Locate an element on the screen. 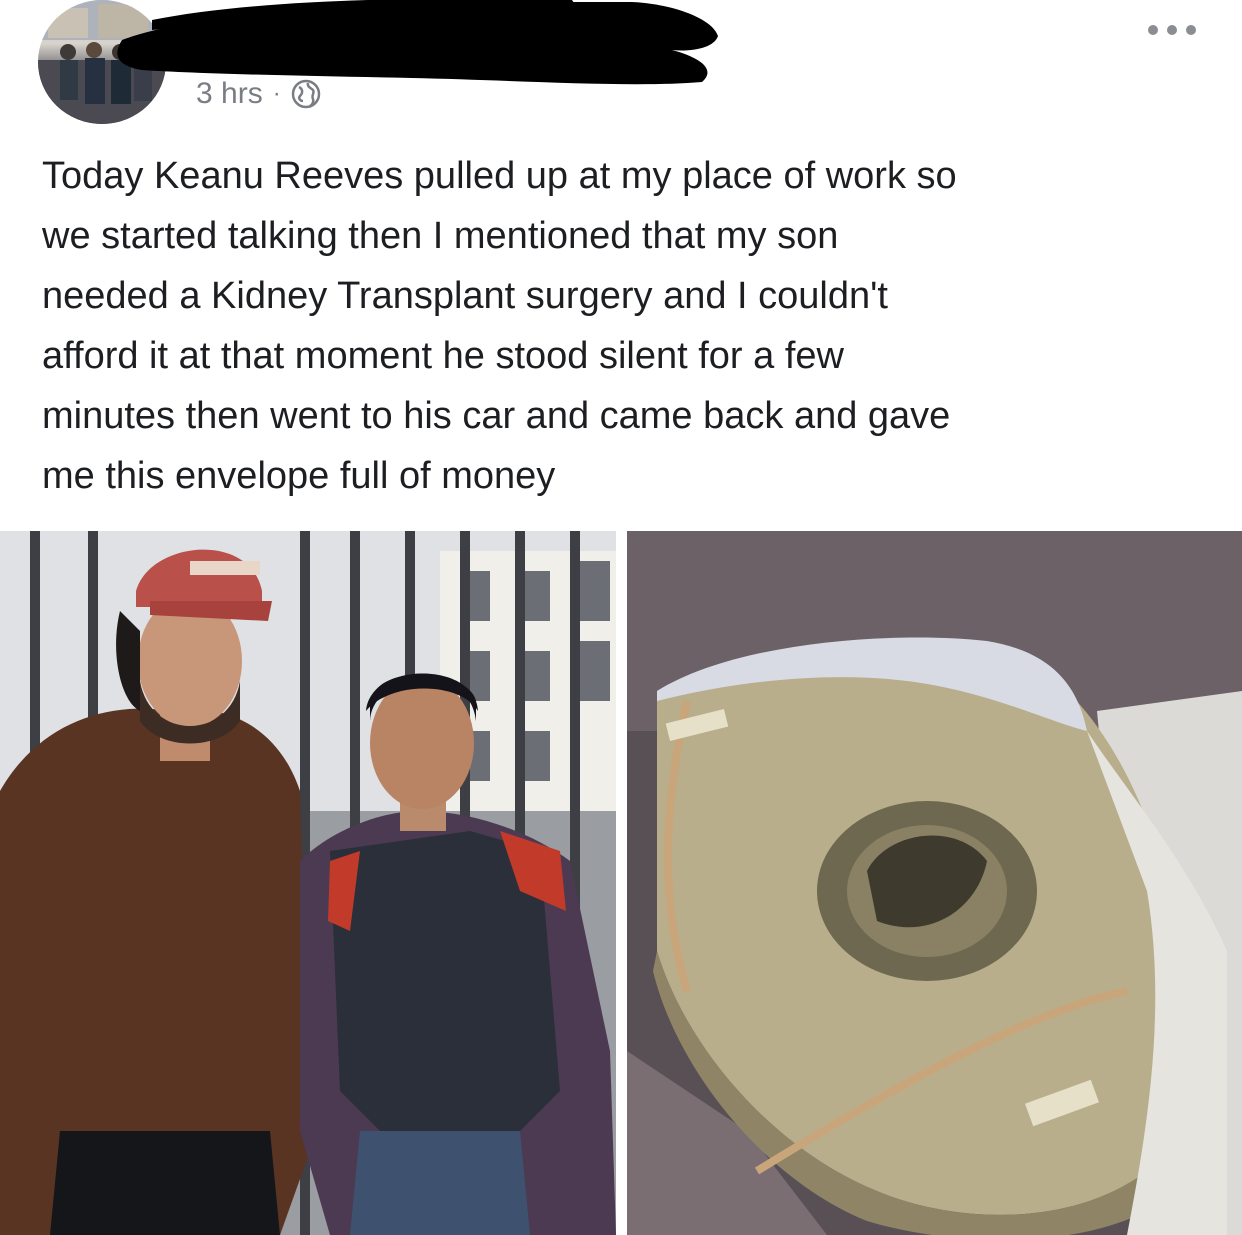 The width and height of the screenshot is (1242, 1235). post-meta: 3 hrs · is located at coordinates (258, 94).